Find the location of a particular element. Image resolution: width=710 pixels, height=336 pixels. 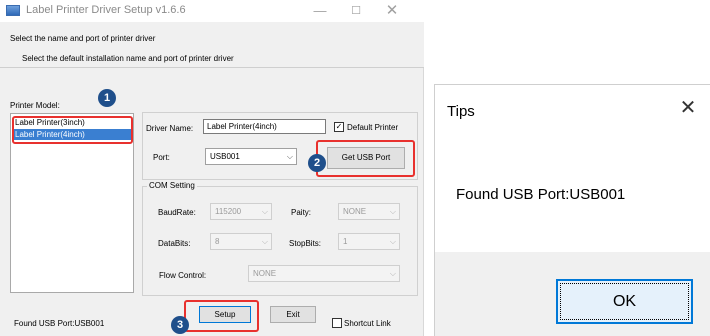

parity-value: NONE is located at coordinates (355, 211).